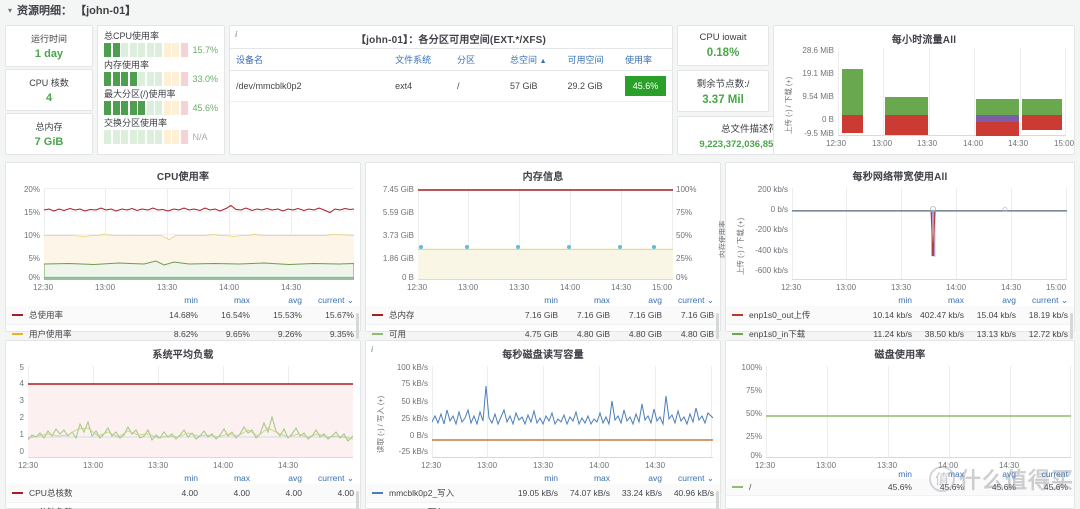 The width and height of the screenshot is (1080, 509). What do you see at coordinates (751, 367) in the screenshot?
I see `y-tick: 100%` at bounding box center [751, 367].